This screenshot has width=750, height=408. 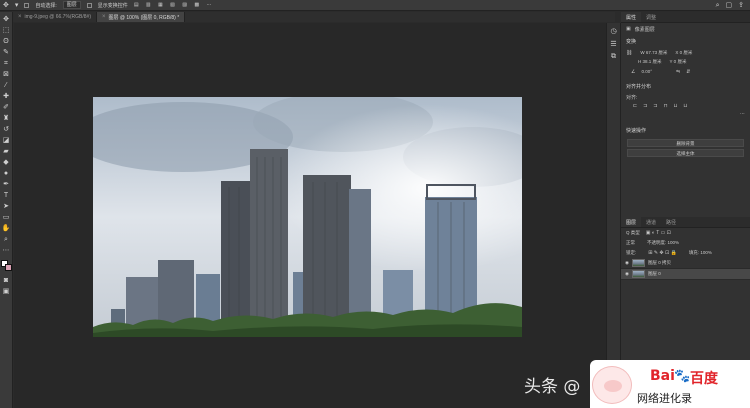 I want to click on tab-img-9: × img-9.jpeg @ 66.7%(RGB/8#), so click(x=55, y=17).